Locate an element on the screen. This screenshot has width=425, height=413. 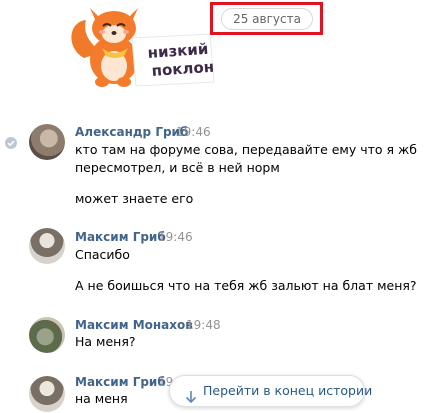
read-check-icon is located at coordinates (11, 143).